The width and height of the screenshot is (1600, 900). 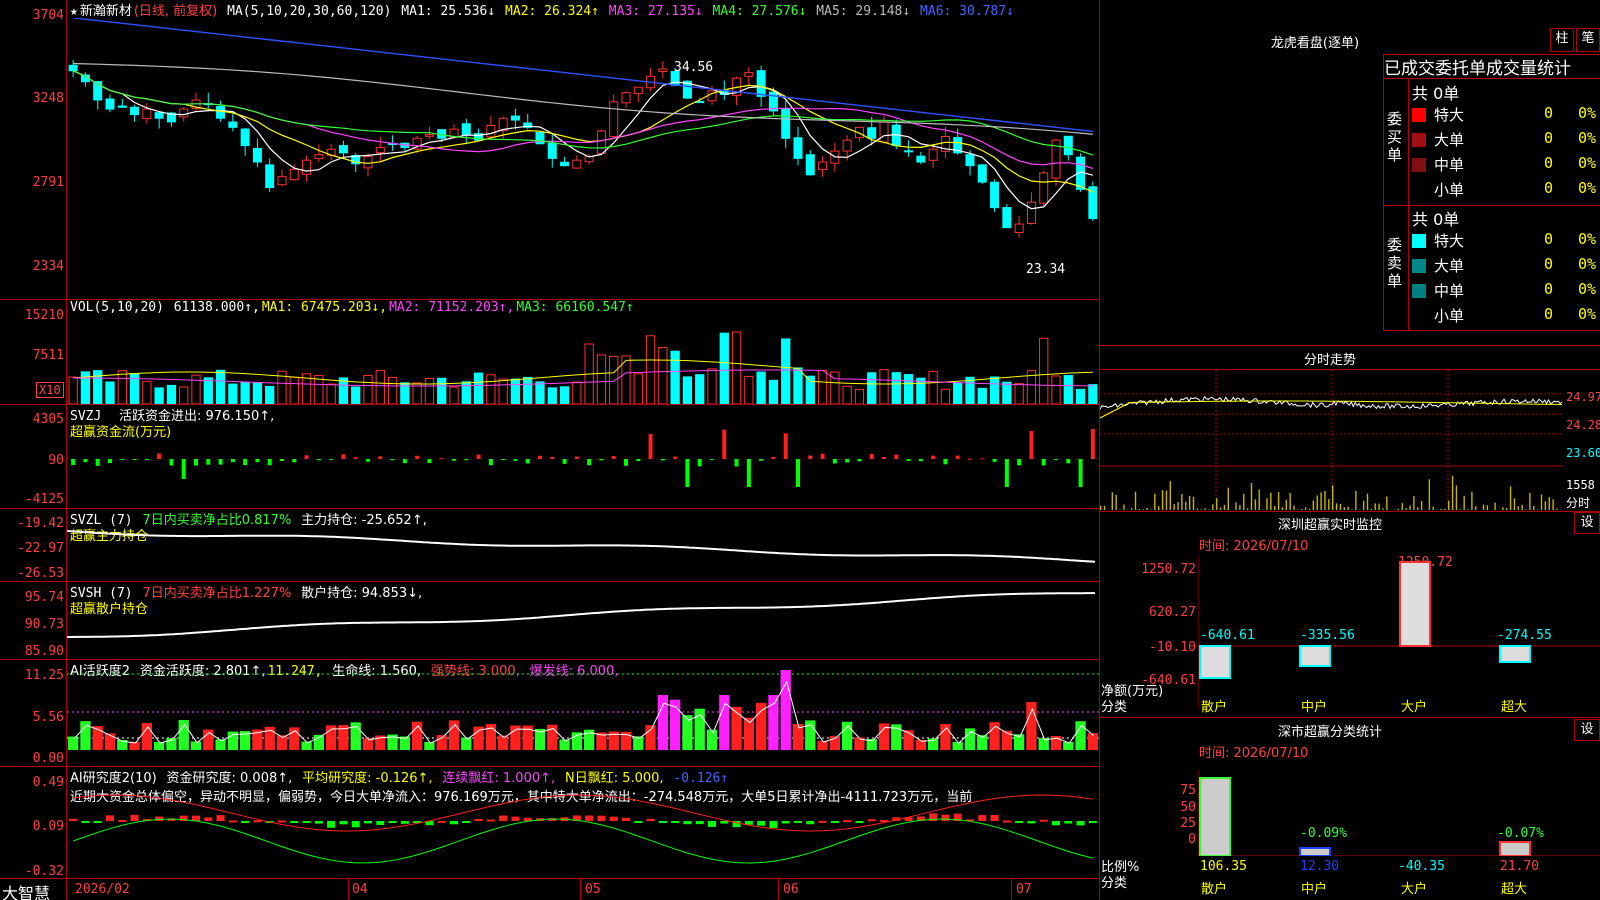 What do you see at coordinates (1395, 137) in the screenshot?
I see `buy-side-label: 委买单` at bounding box center [1395, 137].